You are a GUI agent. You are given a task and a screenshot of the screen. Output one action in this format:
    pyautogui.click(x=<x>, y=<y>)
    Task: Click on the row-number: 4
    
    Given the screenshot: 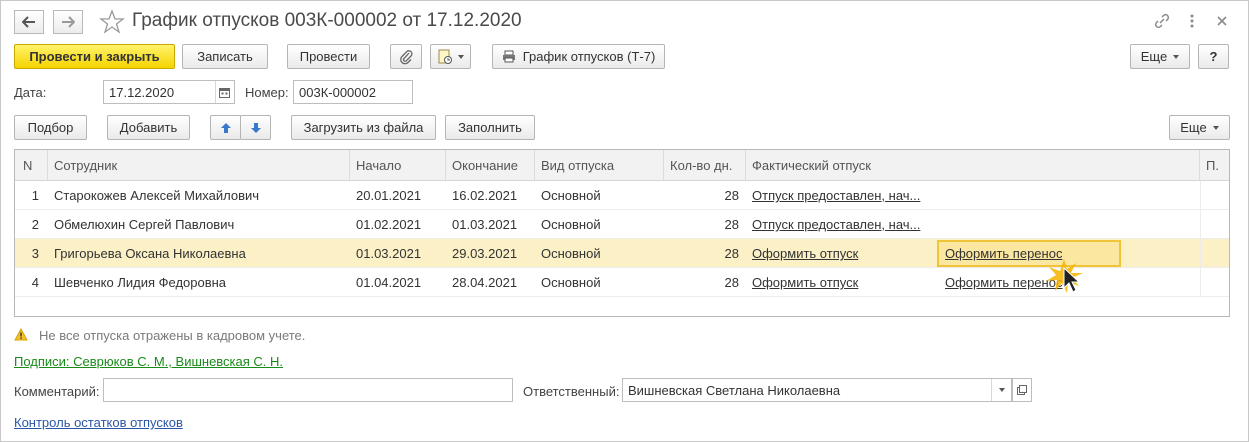 What is the action you would take?
    pyautogui.click(x=35, y=282)
    